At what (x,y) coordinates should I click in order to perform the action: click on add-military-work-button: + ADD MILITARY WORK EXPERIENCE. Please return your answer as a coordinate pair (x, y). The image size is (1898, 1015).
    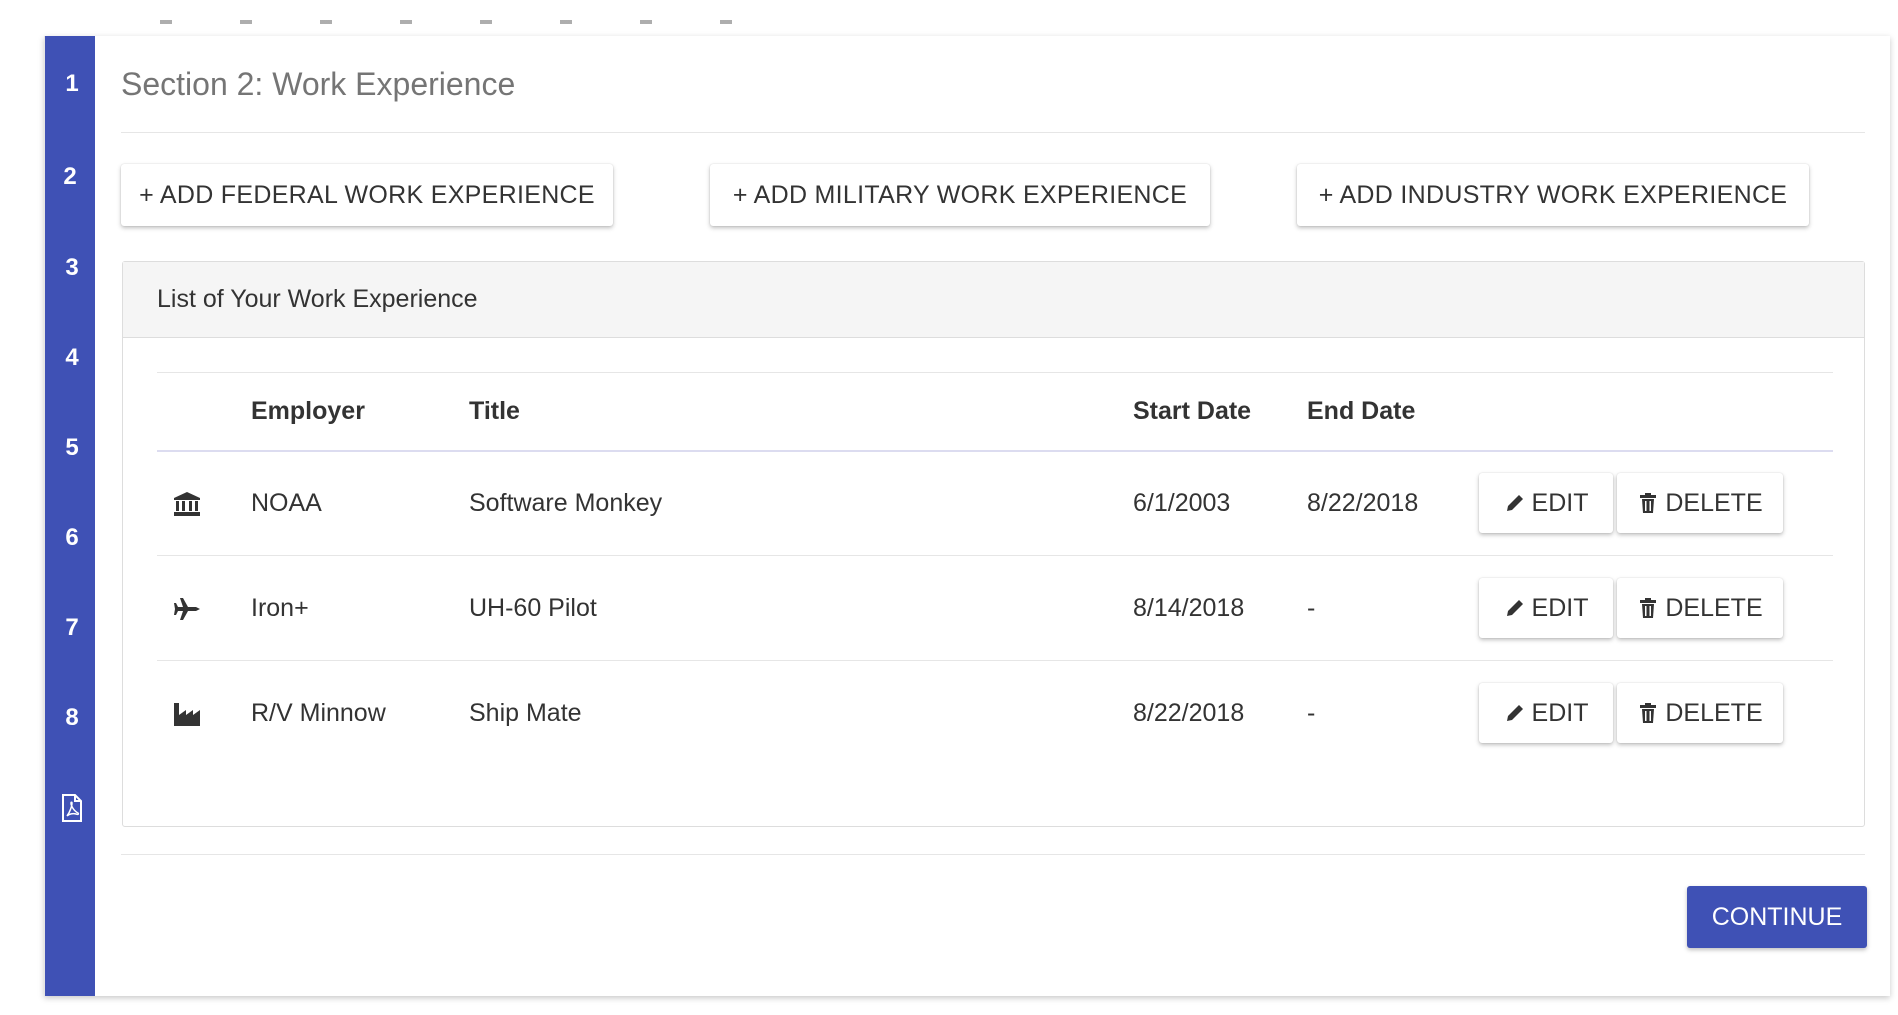
    Looking at the image, I should click on (960, 195).